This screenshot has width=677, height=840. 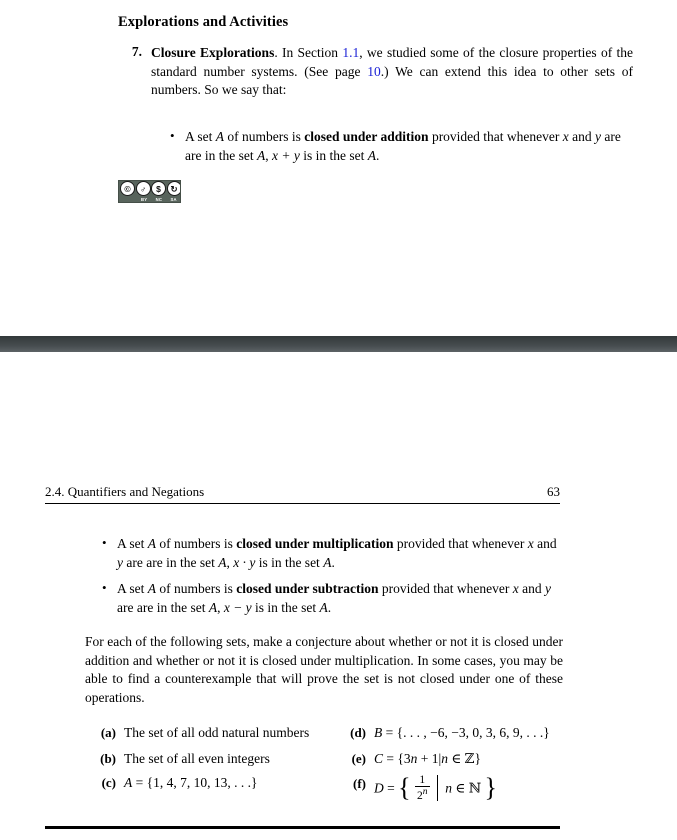 What do you see at coordinates (338, 344) in the screenshot?
I see `page-separator-band` at bounding box center [338, 344].